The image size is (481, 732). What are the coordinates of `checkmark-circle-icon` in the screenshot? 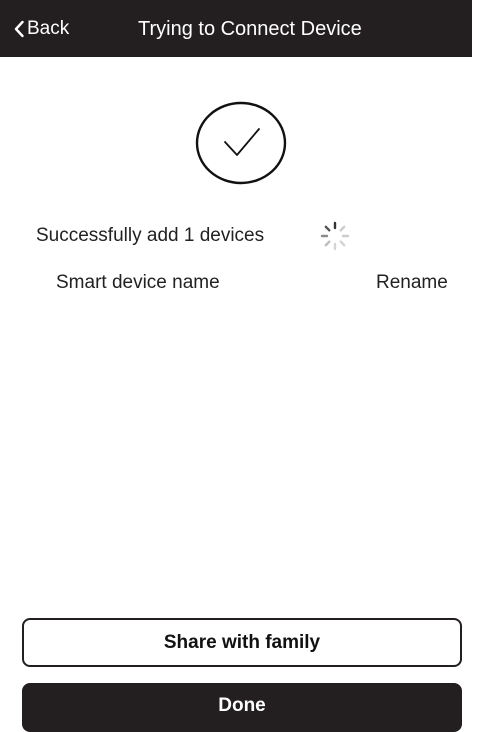 It's located at (241, 143).